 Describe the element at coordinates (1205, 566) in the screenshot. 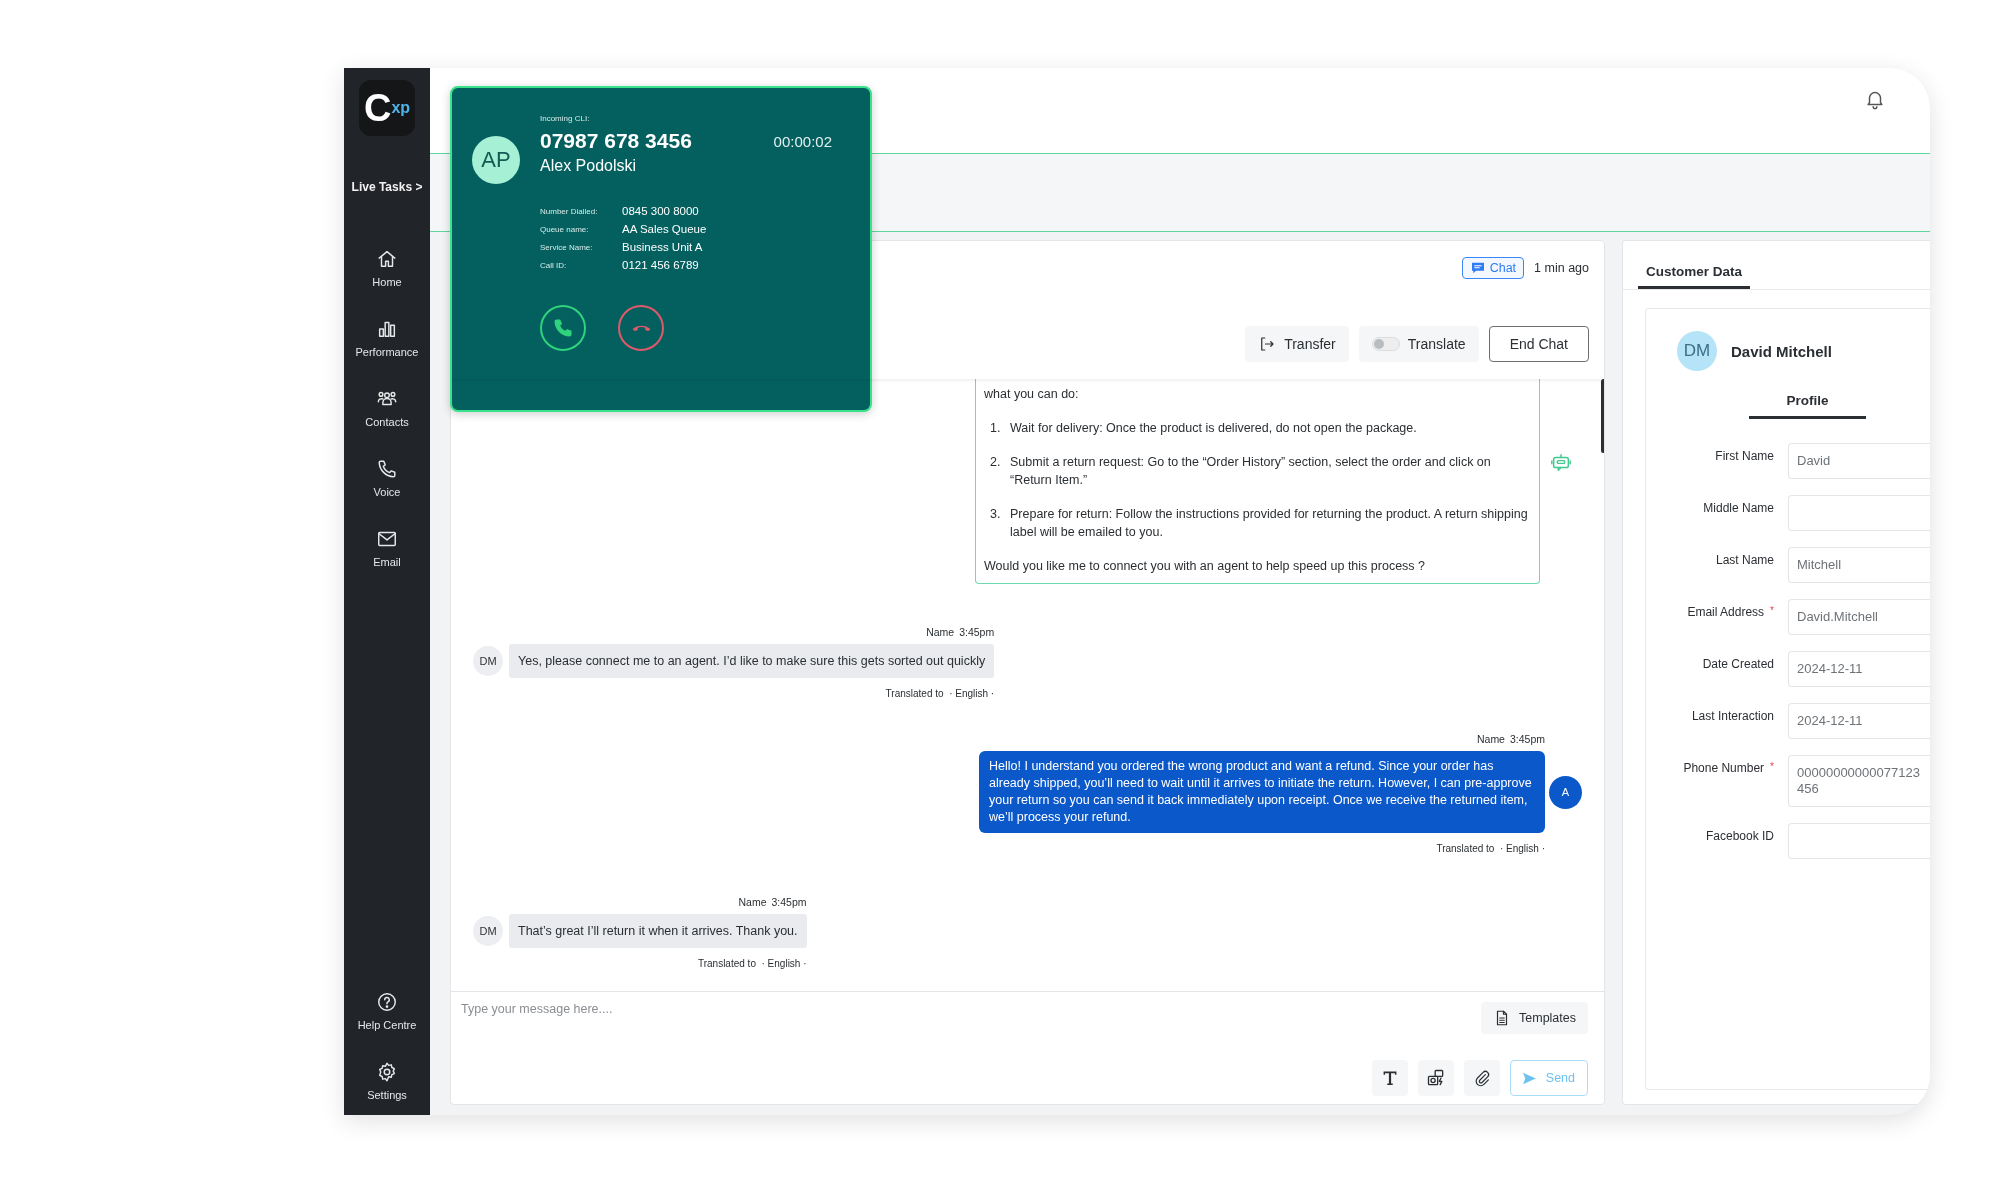

I see `message-text: Would you like me to connect you with an agent to help speed up this process ?` at that location.